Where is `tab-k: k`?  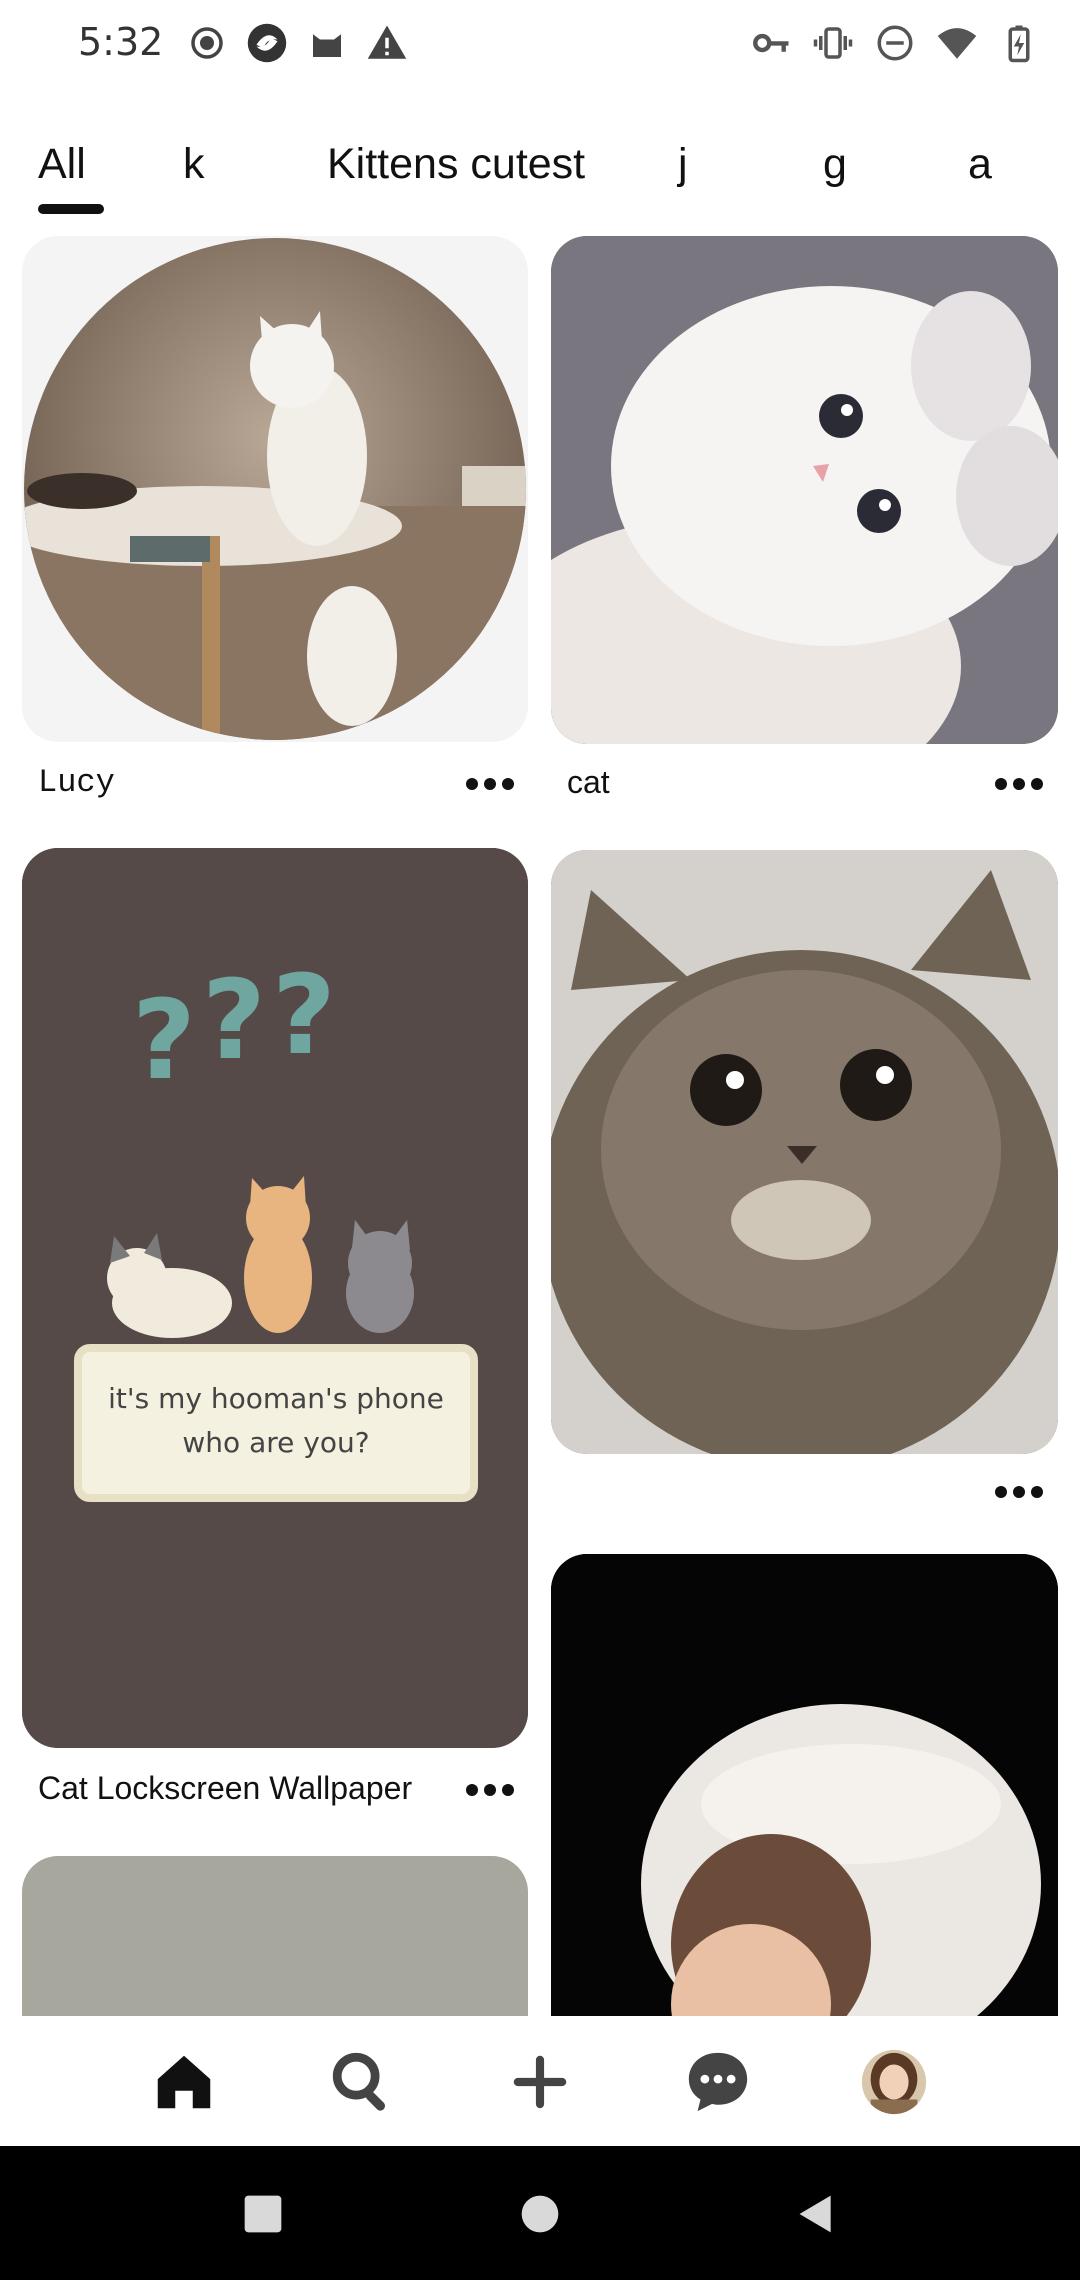 tab-k: k is located at coordinates (194, 164).